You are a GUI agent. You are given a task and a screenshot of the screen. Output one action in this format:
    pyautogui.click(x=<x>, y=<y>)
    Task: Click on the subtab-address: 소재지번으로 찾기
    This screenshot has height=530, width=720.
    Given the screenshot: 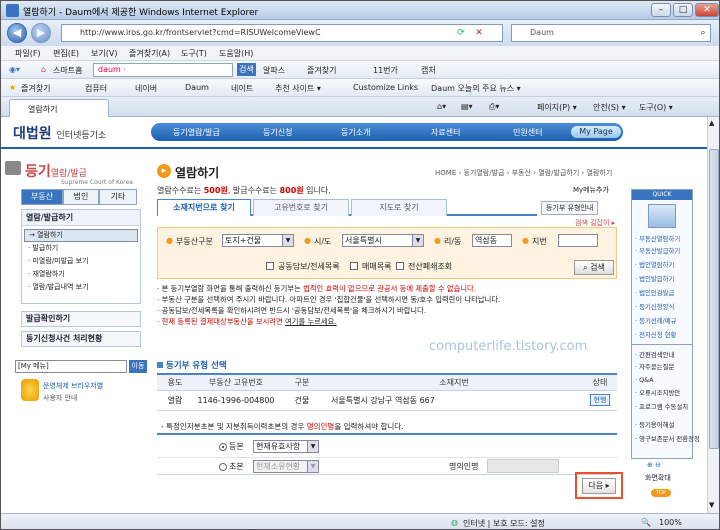 What is the action you would take?
    pyautogui.click(x=204, y=207)
    